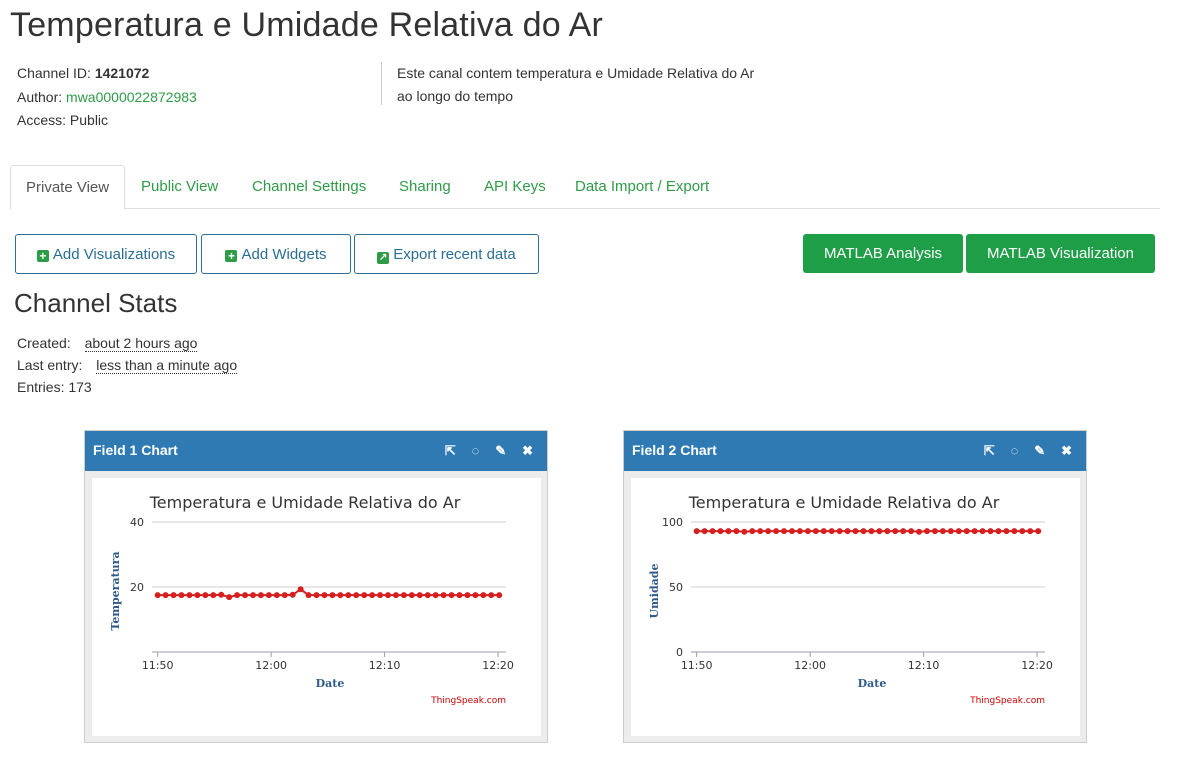 The width and height of the screenshot is (1187, 757). Describe the element at coordinates (271, 665) in the screenshot. I see `x-tick-label: 12:00` at that location.